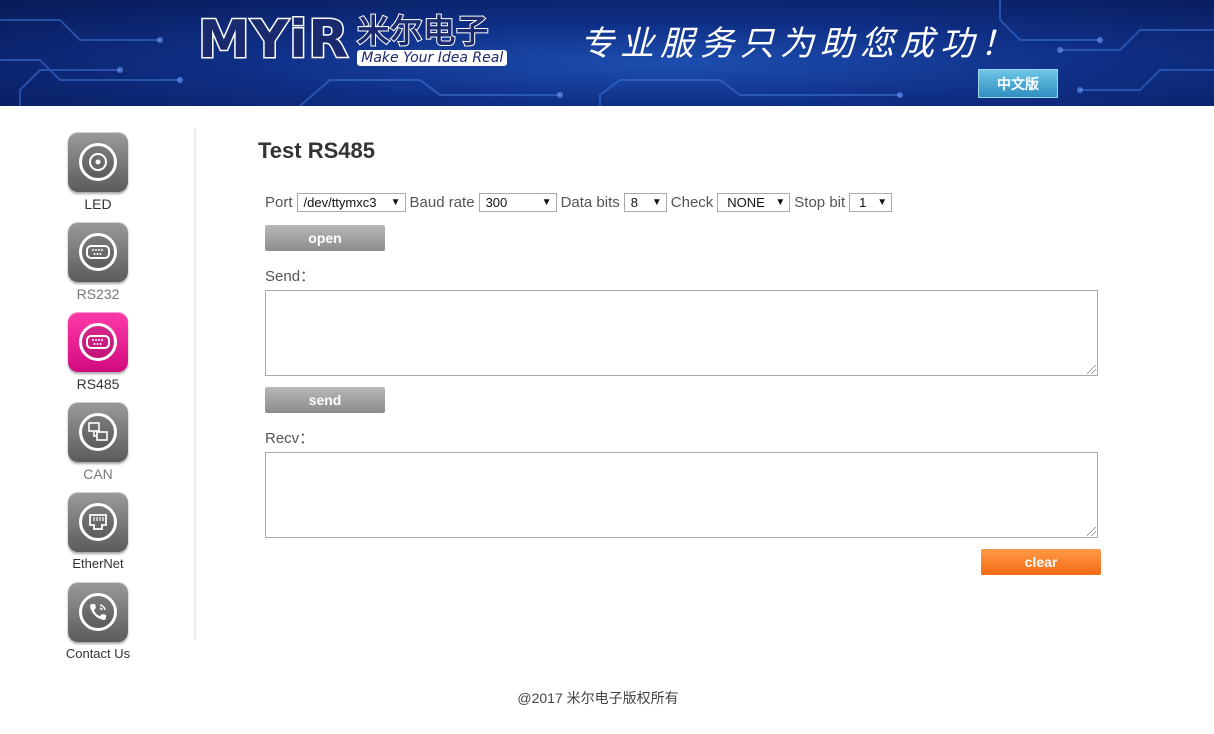 The width and height of the screenshot is (1214, 734). I want to click on sidebar-item-label: RS232, so click(98, 294).